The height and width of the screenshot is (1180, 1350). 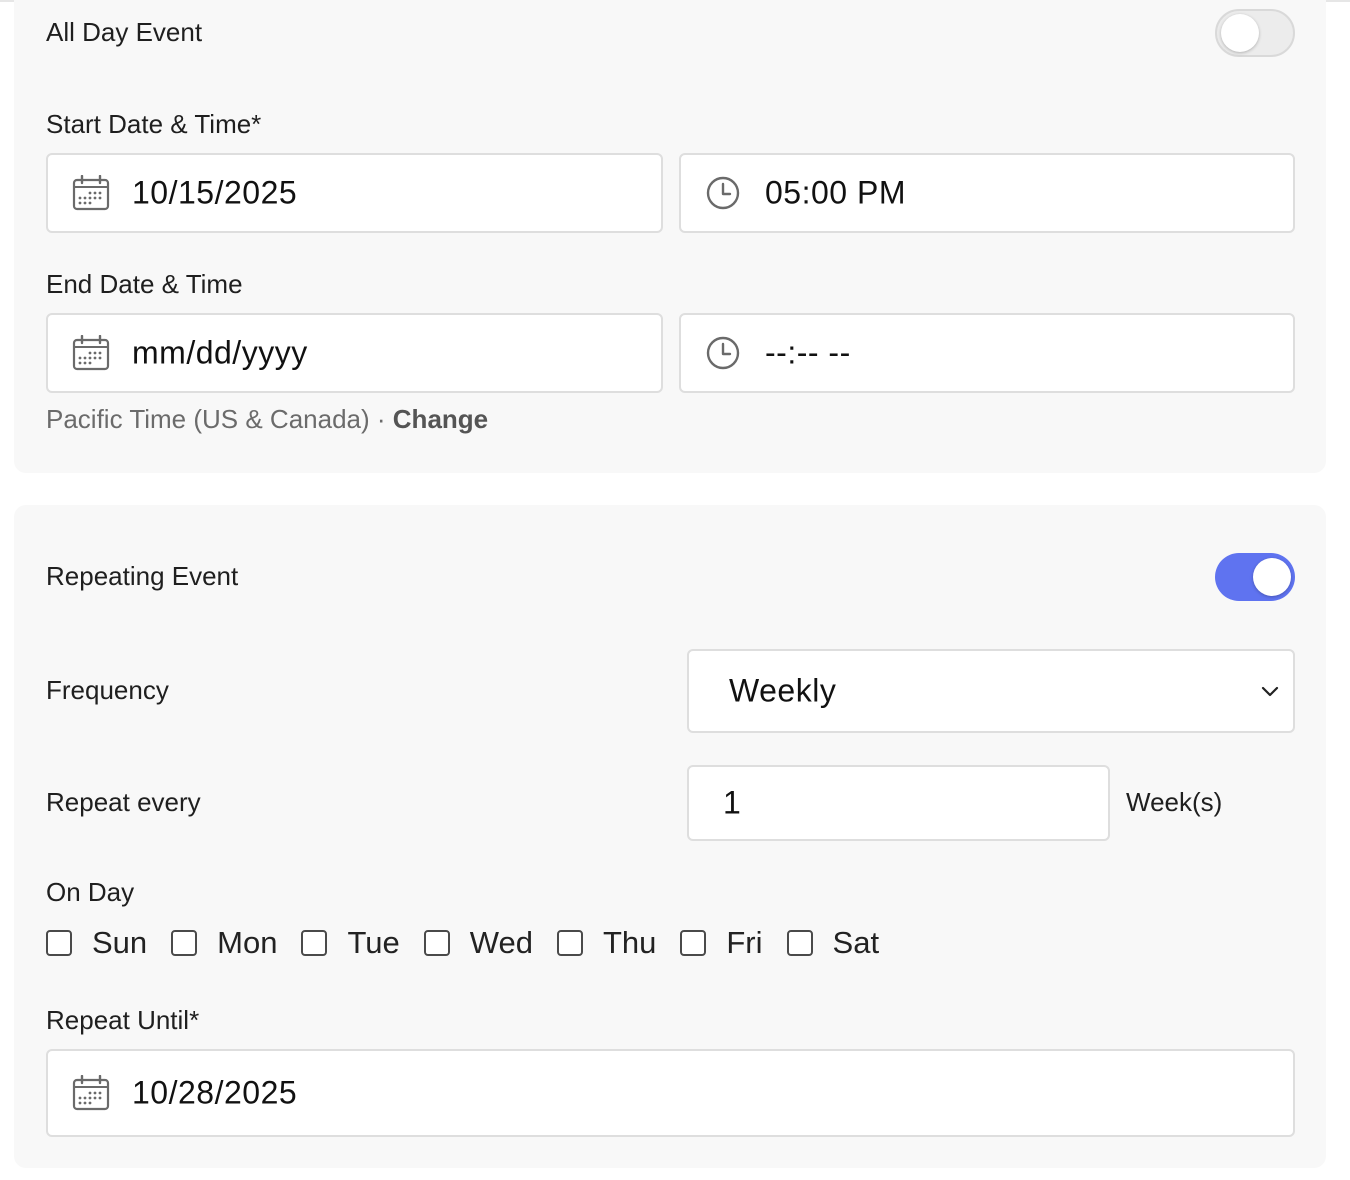 I want to click on all-day-label: All Day Event, so click(x=124, y=32).